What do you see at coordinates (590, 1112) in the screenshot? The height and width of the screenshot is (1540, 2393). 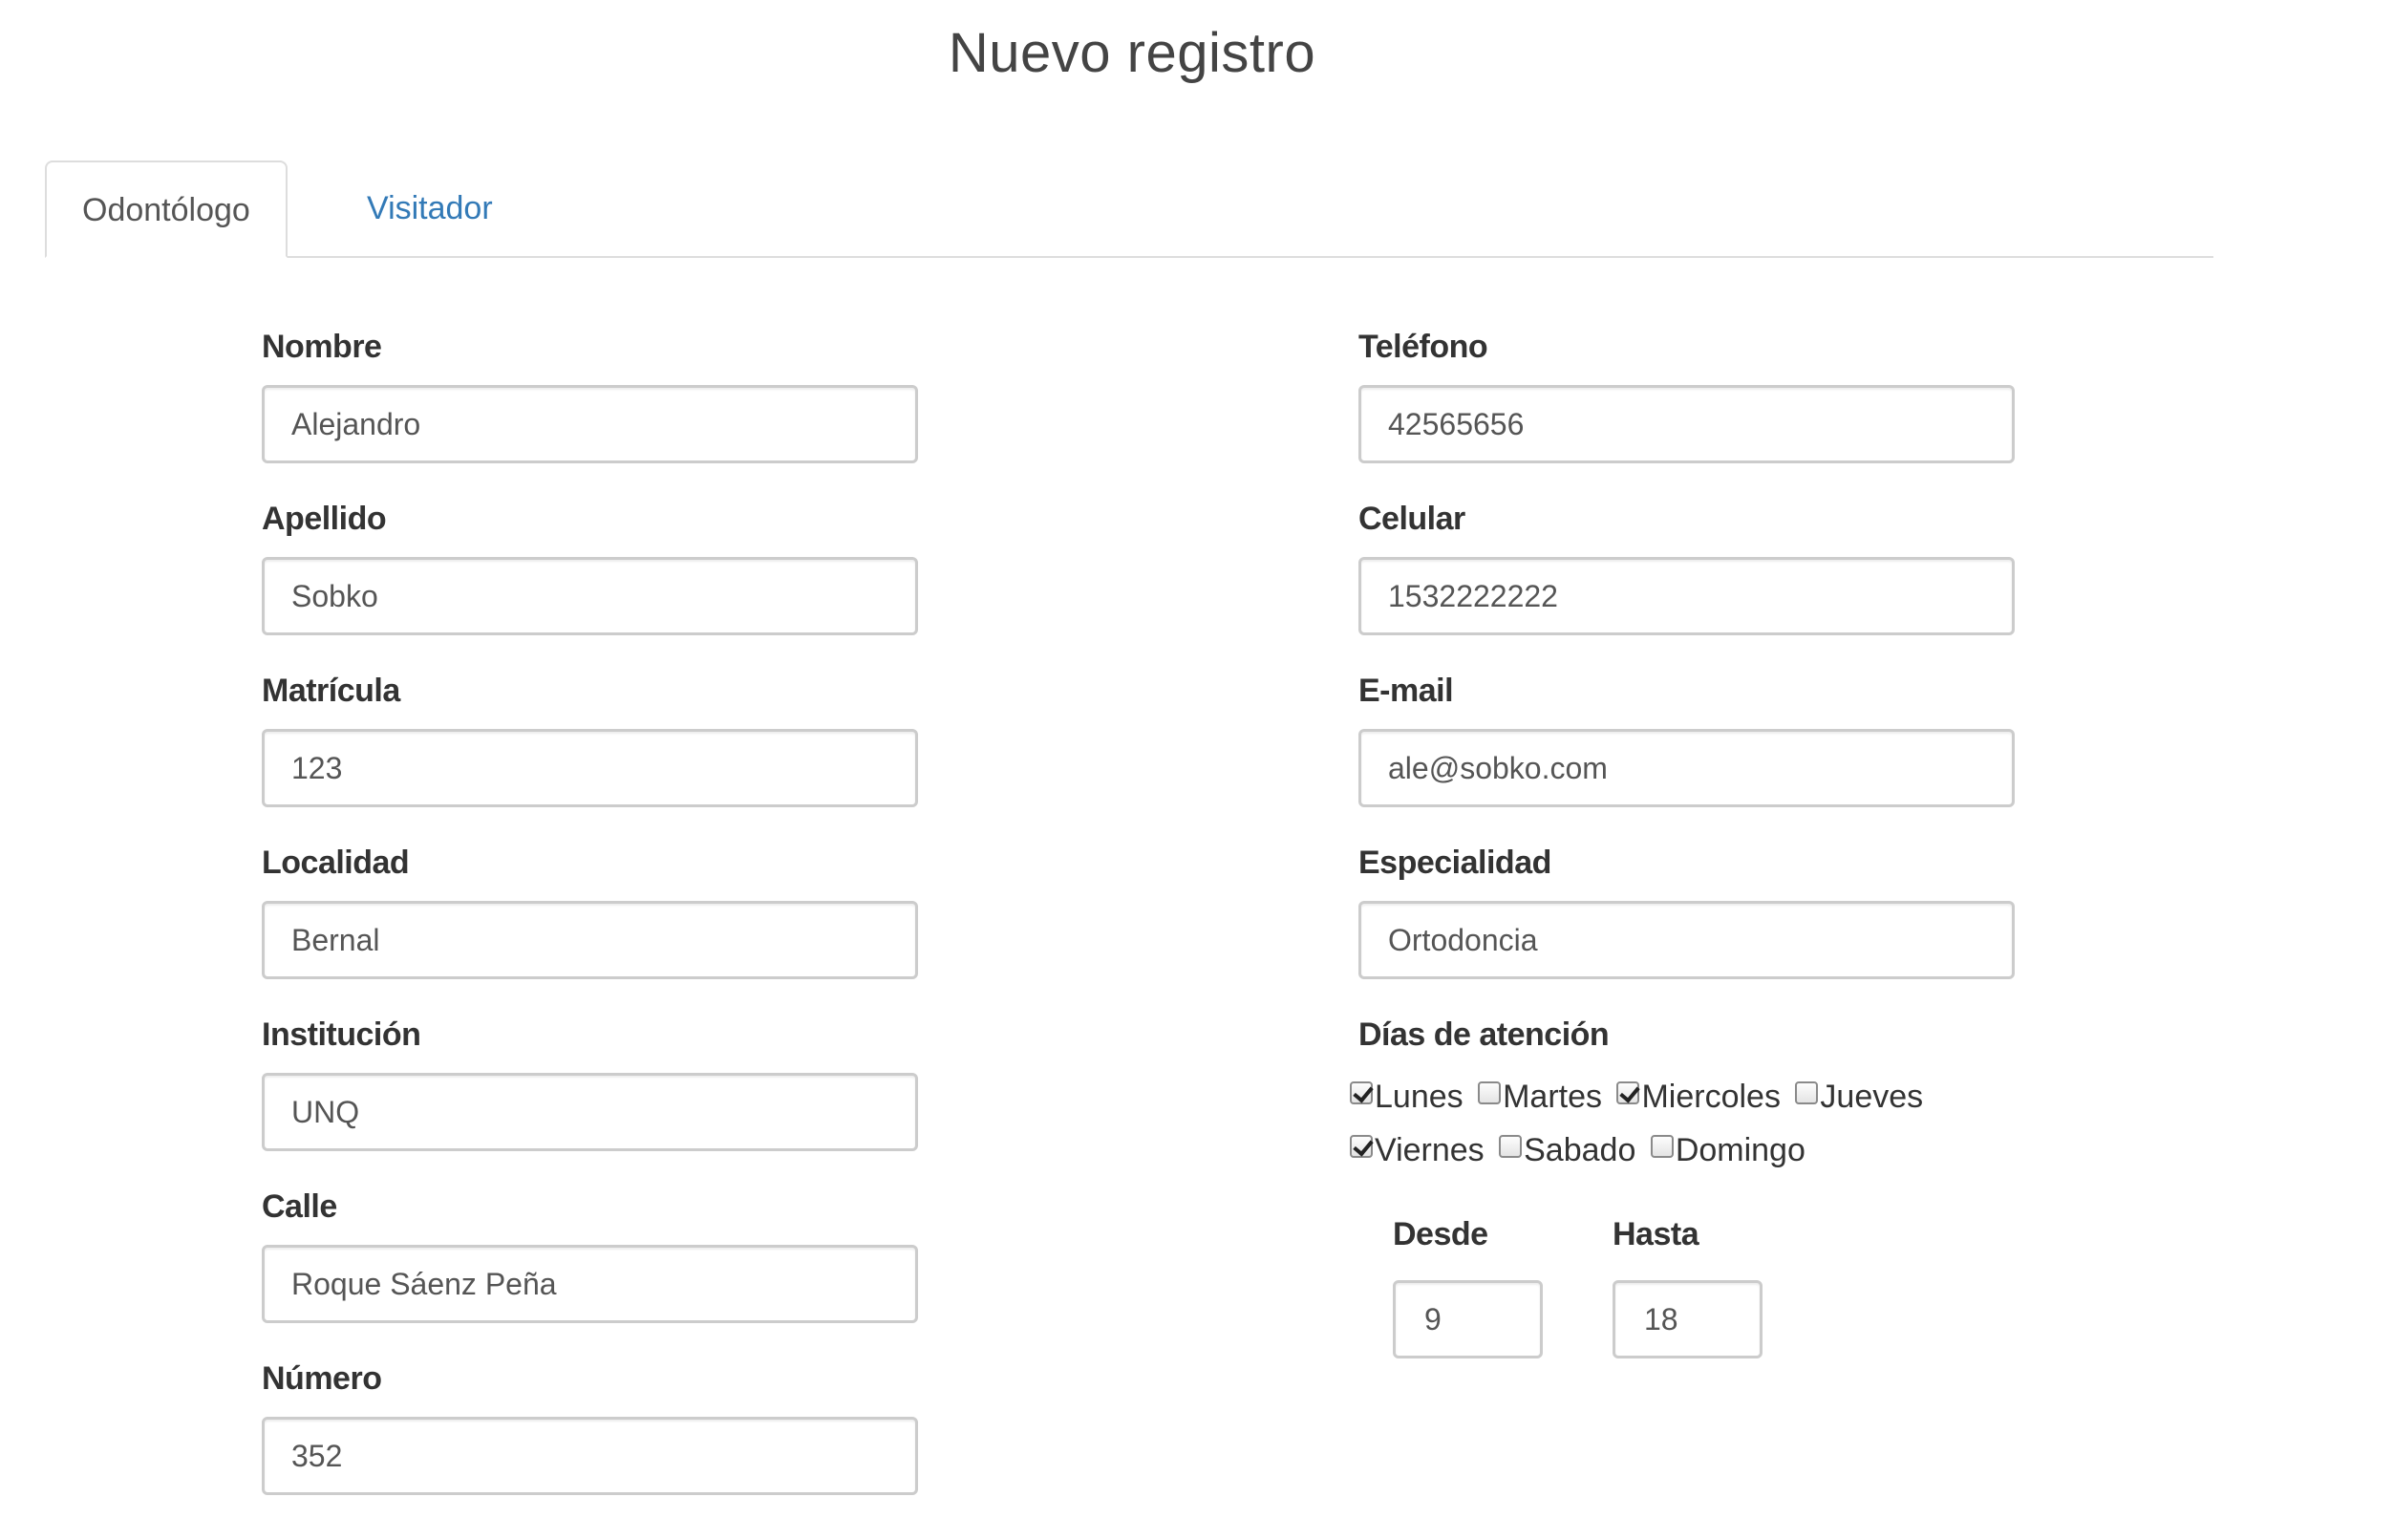 I see `institucion-input` at bounding box center [590, 1112].